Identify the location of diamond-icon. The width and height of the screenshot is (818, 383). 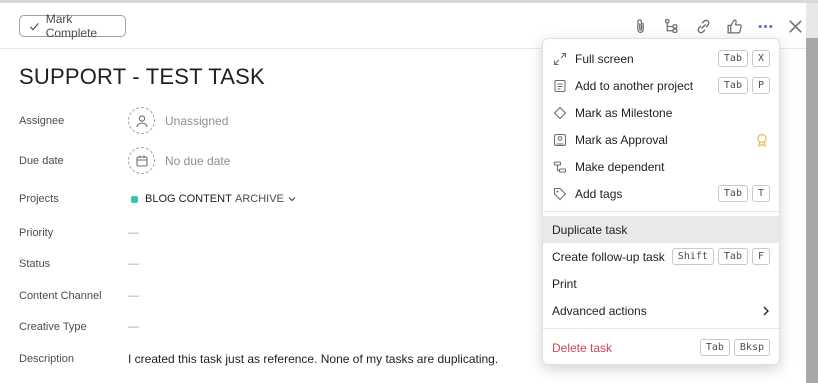
(560, 113).